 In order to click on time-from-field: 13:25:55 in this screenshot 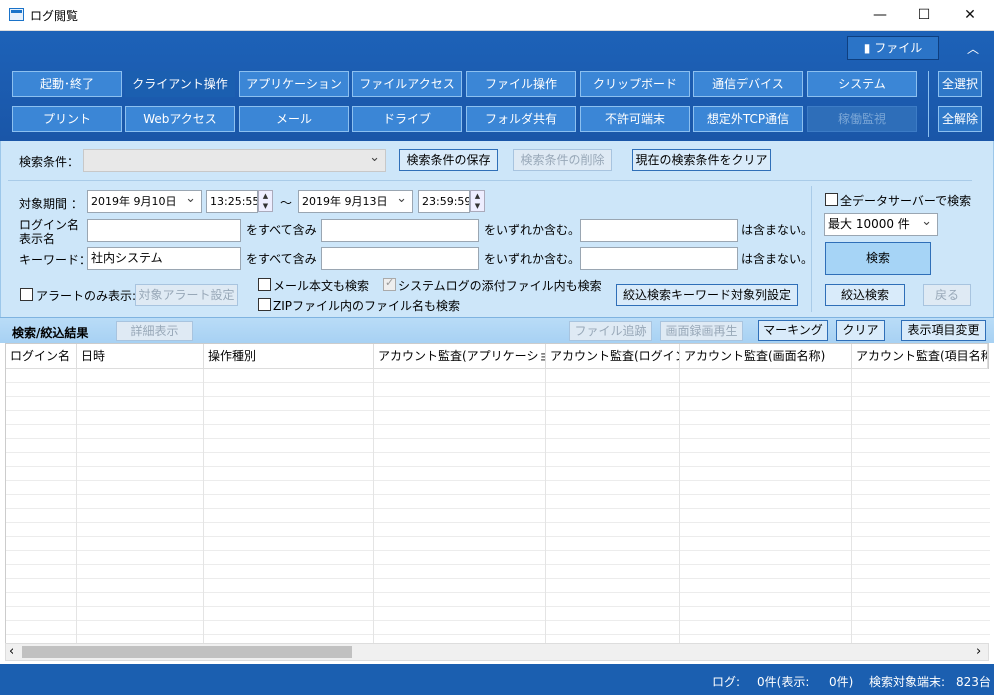, I will do `click(232, 201)`.